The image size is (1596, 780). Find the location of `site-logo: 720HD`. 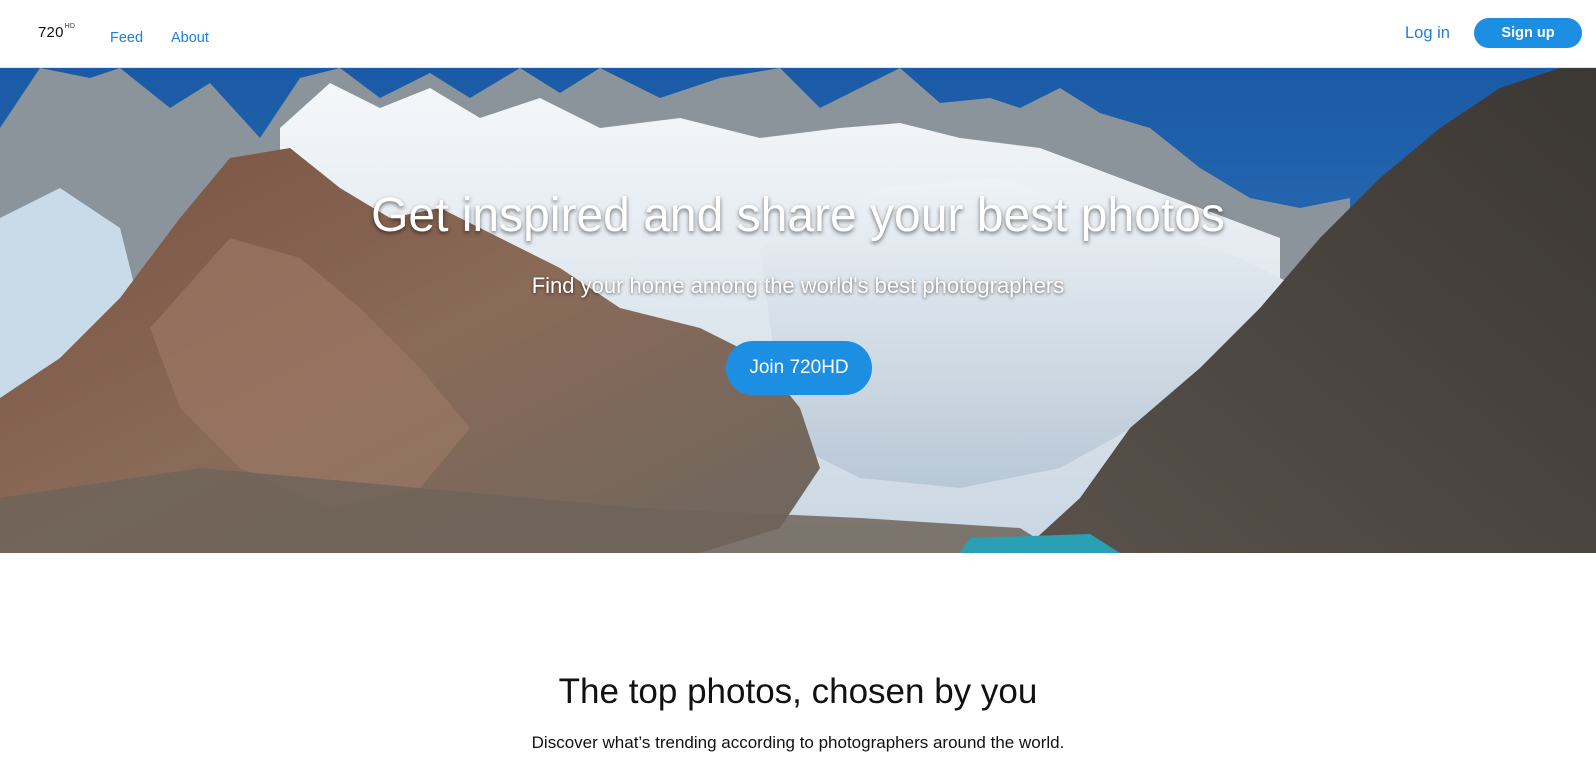

site-logo: 720HD is located at coordinates (57, 32).